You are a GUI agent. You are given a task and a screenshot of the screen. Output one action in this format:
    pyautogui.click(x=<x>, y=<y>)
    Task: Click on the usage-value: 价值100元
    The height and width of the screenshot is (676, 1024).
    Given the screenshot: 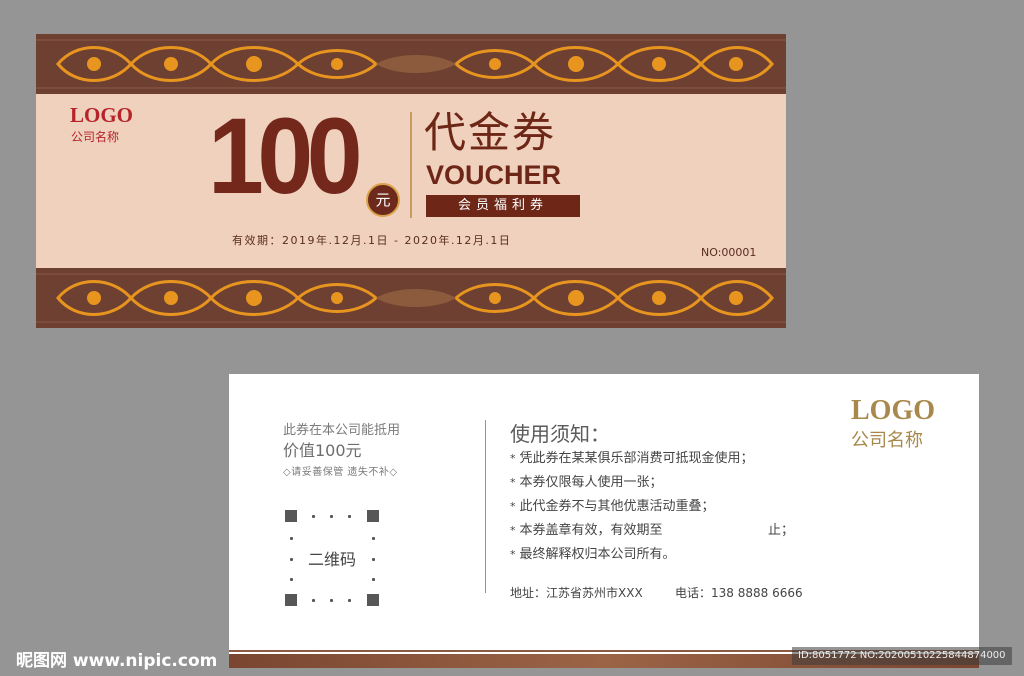 What is the action you would take?
    pyautogui.click(x=322, y=450)
    